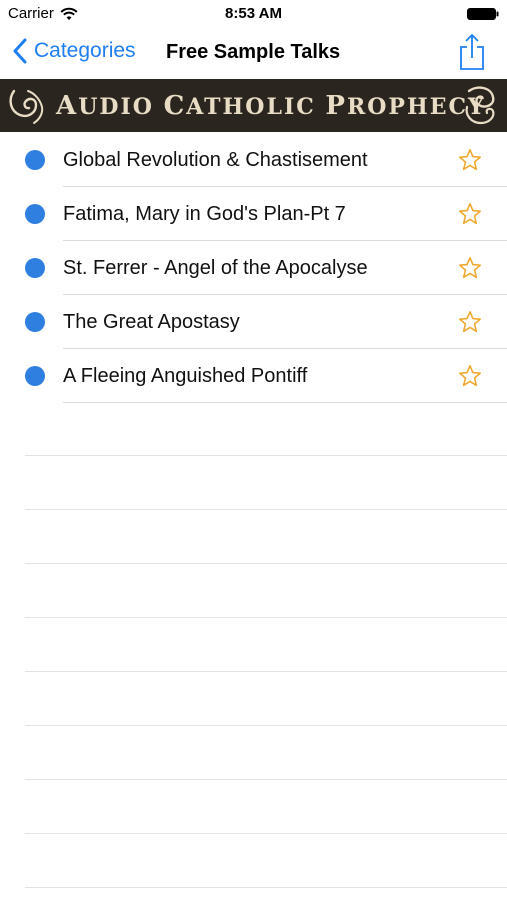 This screenshot has width=507, height=900. I want to click on page-title: Free Sample Talks, so click(253, 52).